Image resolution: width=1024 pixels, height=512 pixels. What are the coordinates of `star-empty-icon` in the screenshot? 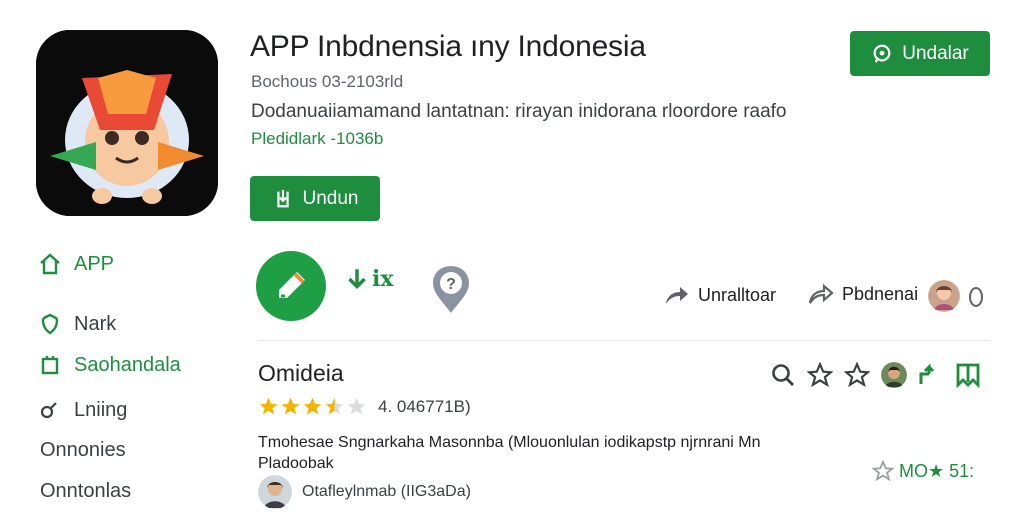 It's located at (356, 406).